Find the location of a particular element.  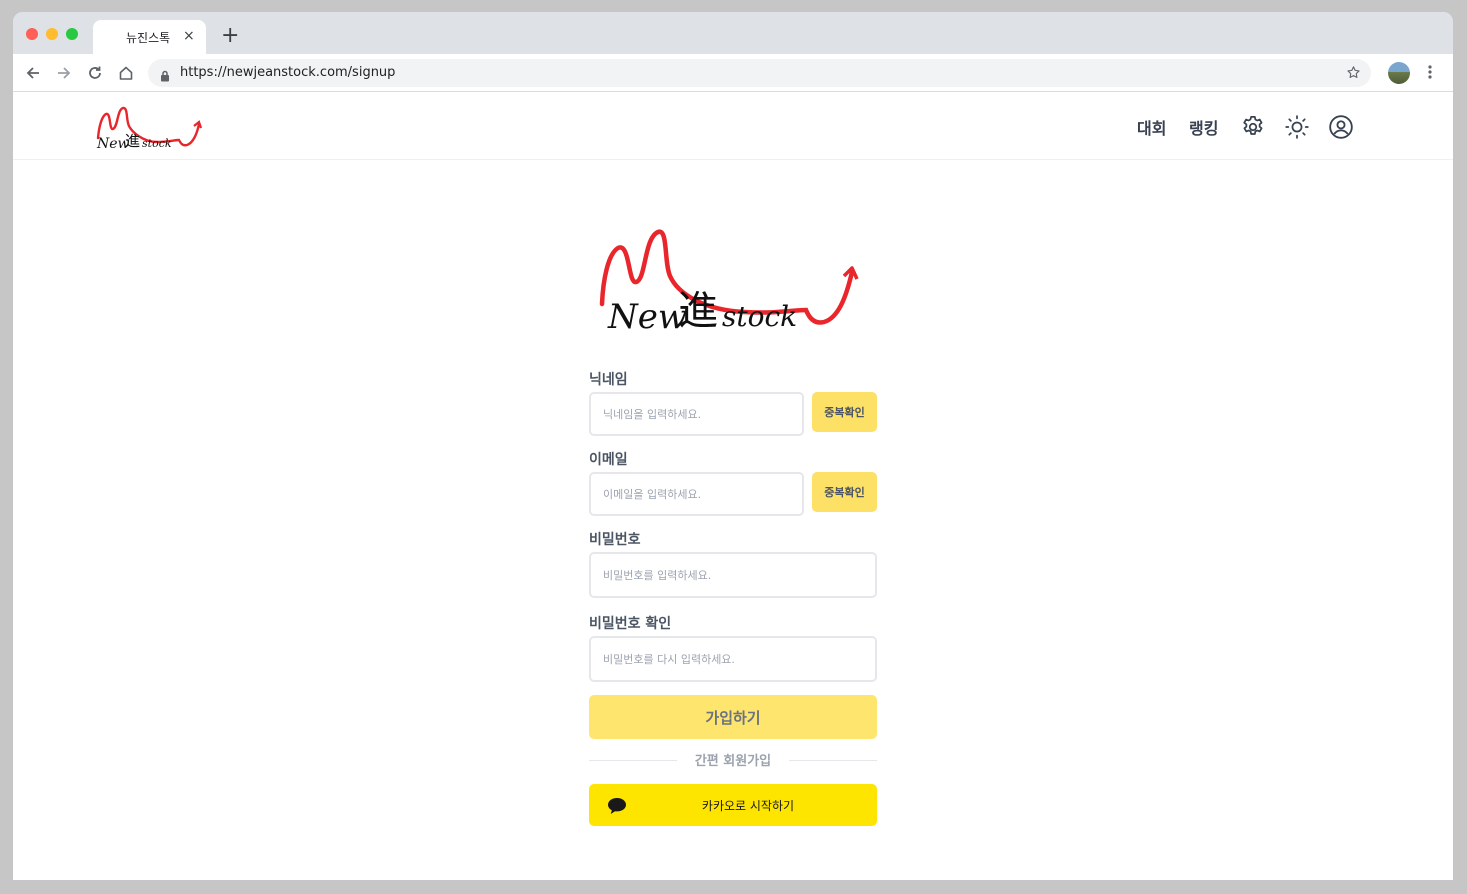

nav-competition: 대회 is located at coordinates (1151, 127).